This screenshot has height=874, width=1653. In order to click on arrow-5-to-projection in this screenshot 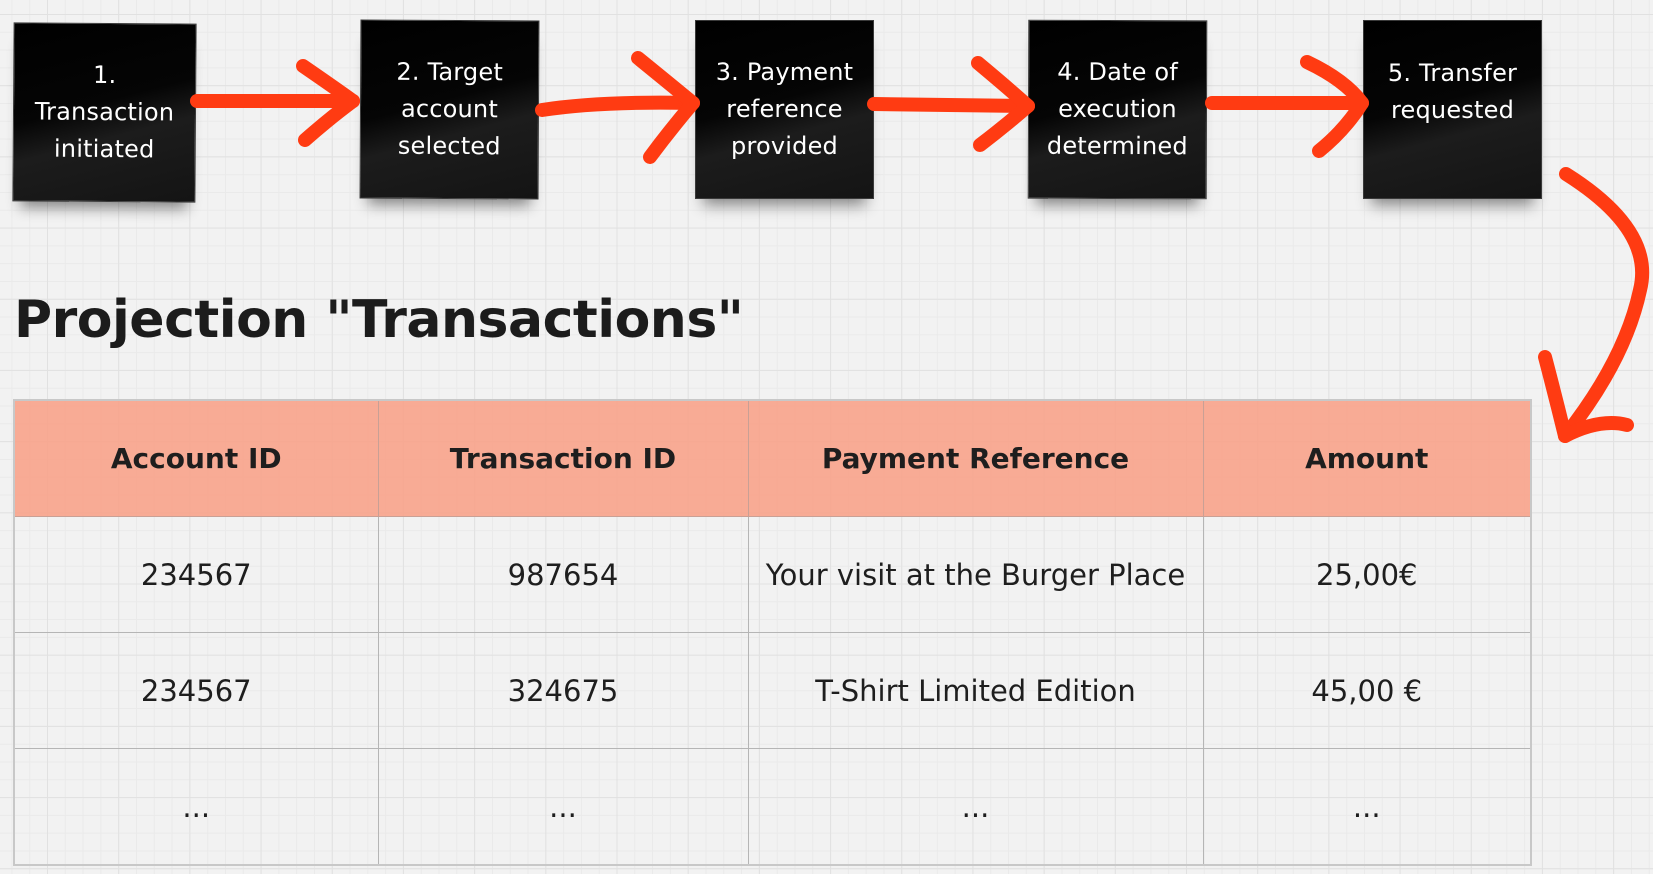, I will do `click(1594, 305)`.